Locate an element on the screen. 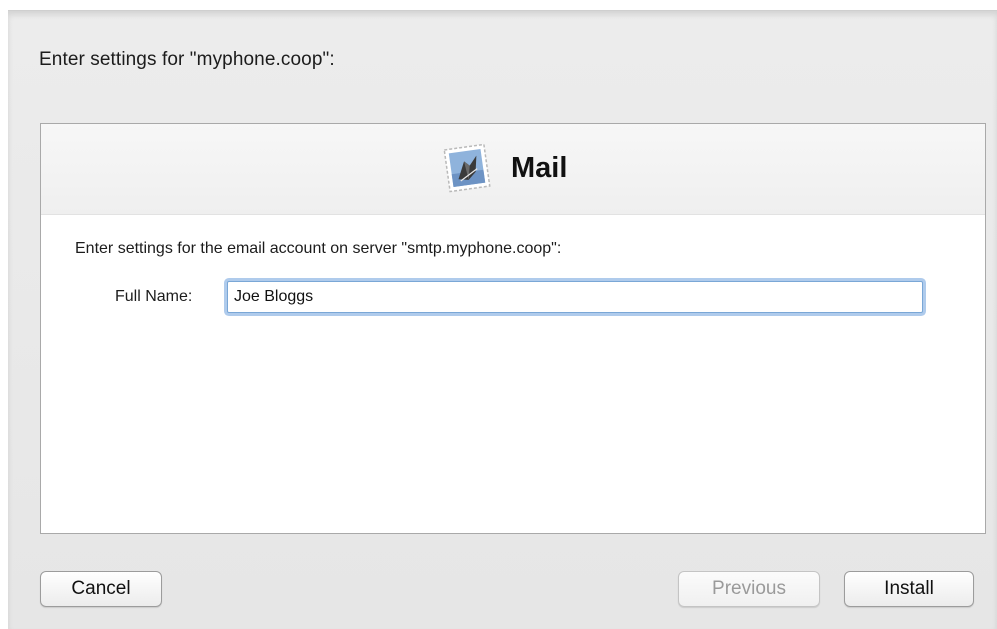 The image size is (997, 629). install-button: Install is located at coordinates (909, 589).